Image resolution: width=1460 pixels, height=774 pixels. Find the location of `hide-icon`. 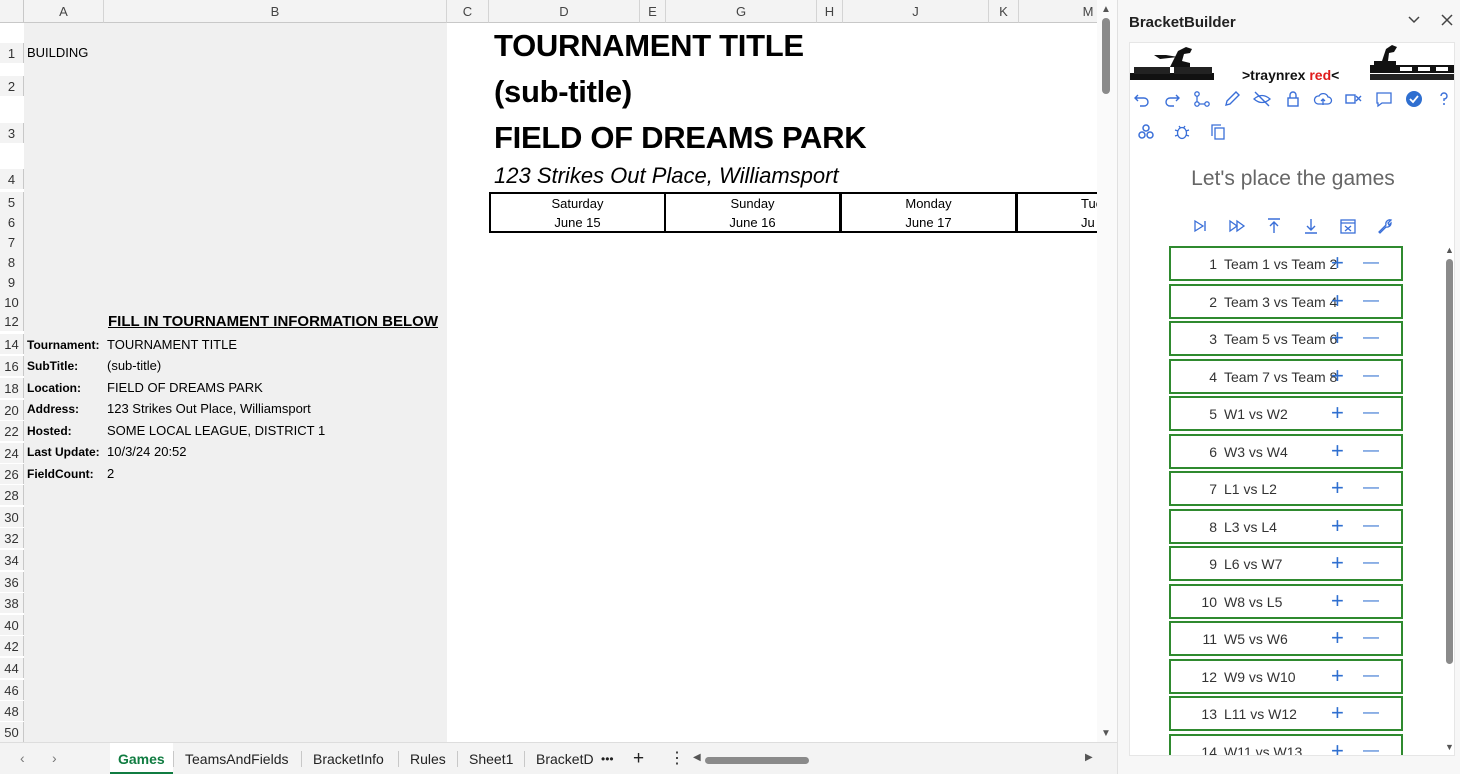

hide-icon is located at coordinates (1263, 100).